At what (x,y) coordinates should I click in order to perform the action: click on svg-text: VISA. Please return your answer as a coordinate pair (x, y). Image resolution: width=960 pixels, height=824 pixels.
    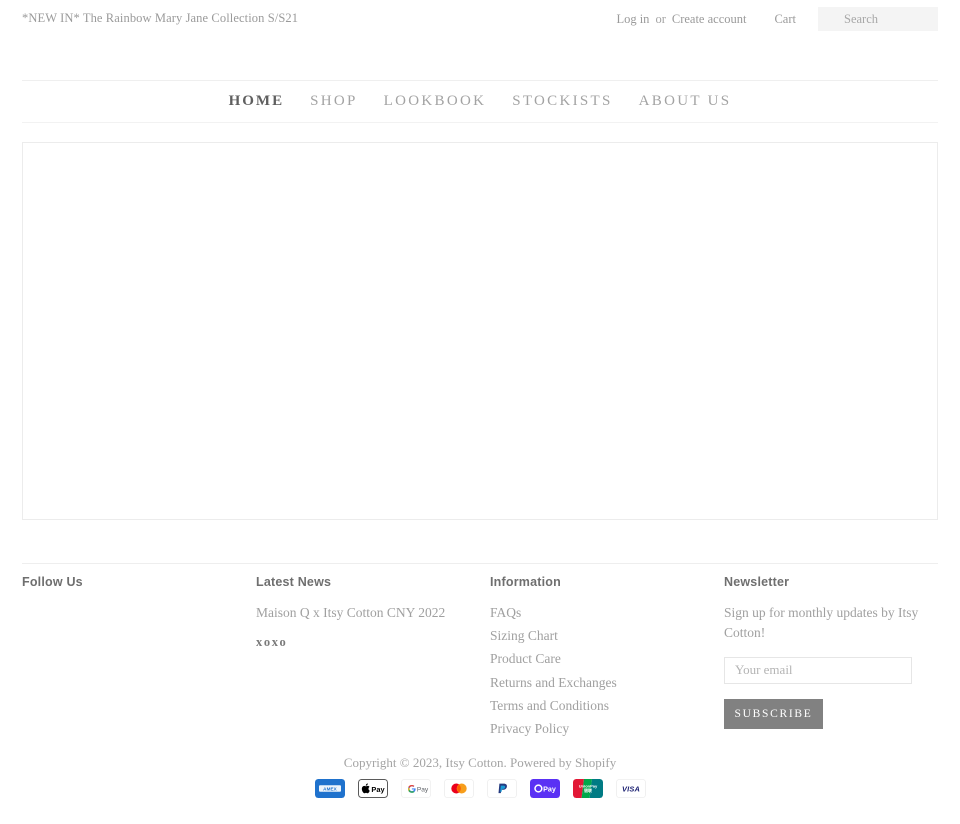
    Looking at the image, I should click on (630, 789).